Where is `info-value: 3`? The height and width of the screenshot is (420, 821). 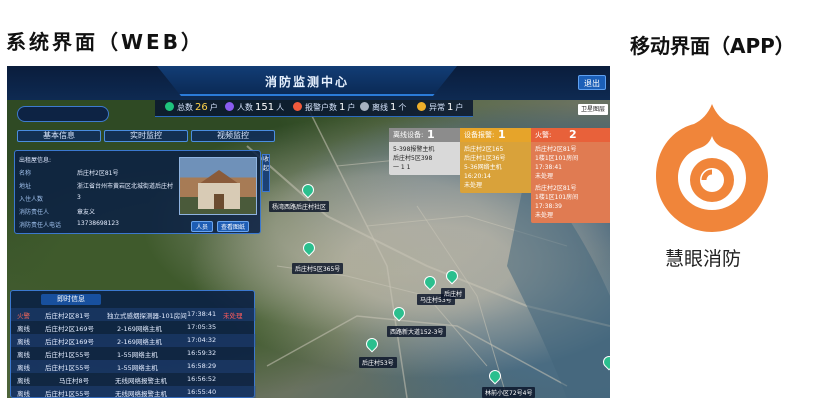 info-value: 3 is located at coordinates (79, 197).